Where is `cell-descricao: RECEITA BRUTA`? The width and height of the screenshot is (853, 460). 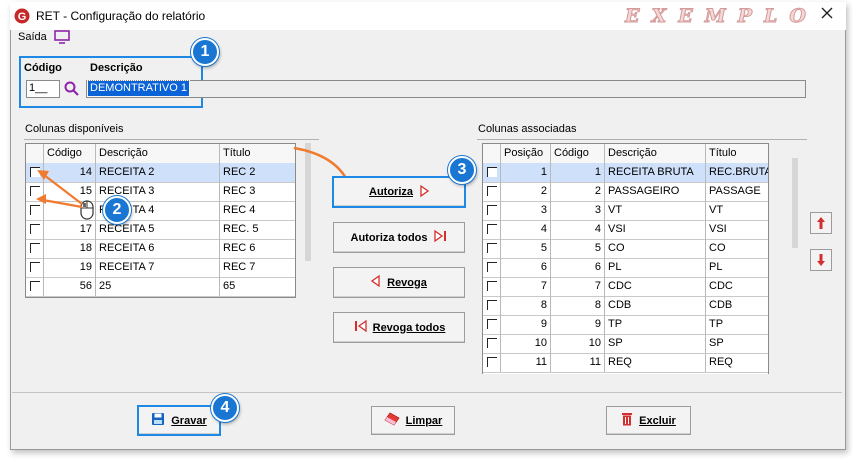
cell-descricao: RECEITA BRUTA is located at coordinates (655, 172).